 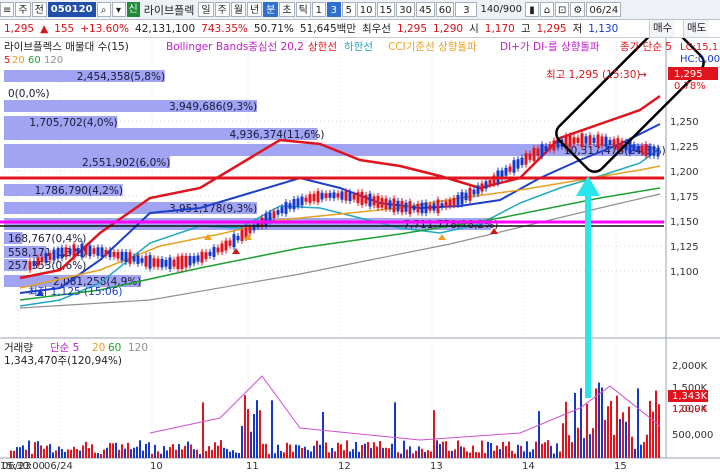 What do you see at coordinates (18, 348) in the screenshot?
I see `volume-legend-title: 거래량` at bounding box center [18, 348].